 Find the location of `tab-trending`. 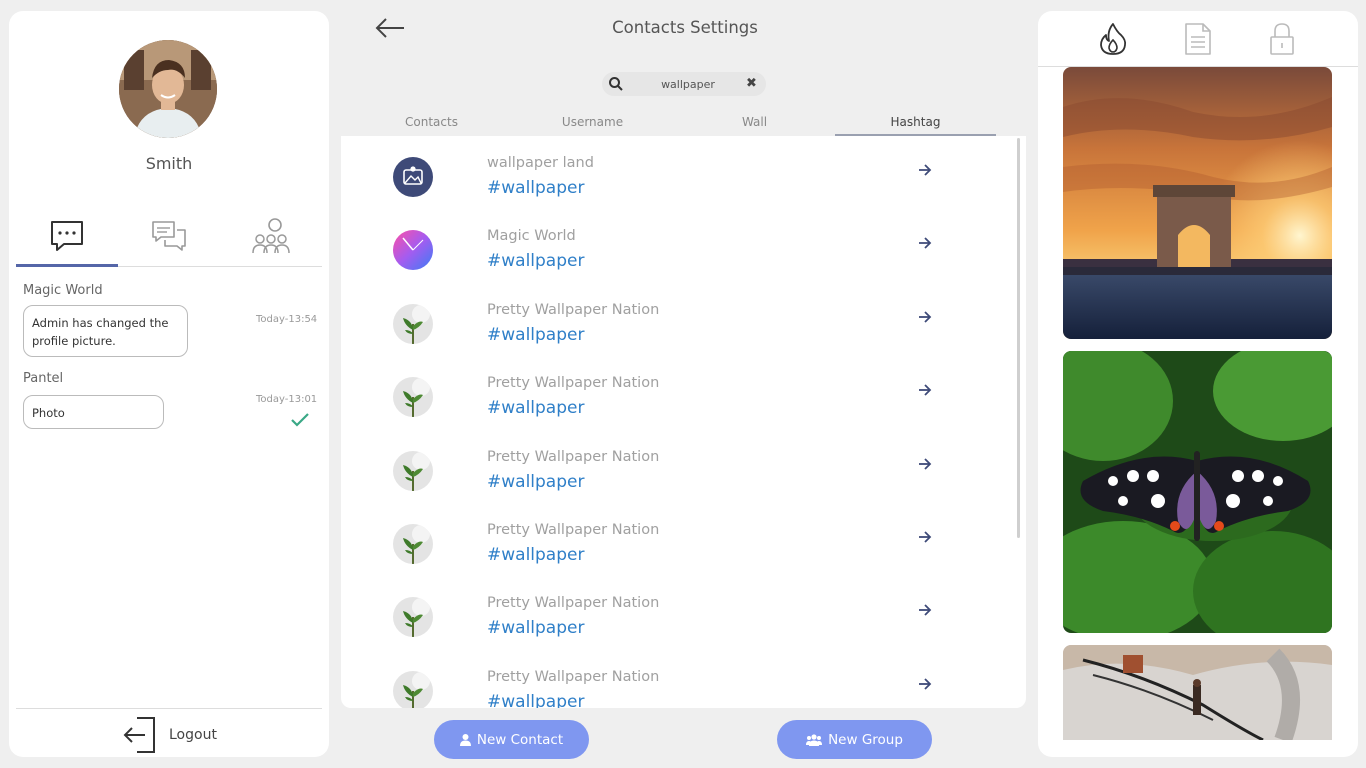

tab-trending is located at coordinates (1113, 39).